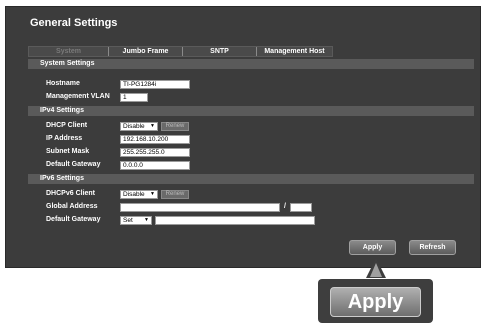 This screenshot has width=483, height=323. Describe the element at coordinates (134, 97) in the screenshot. I see `management-vlan-input` at that location.